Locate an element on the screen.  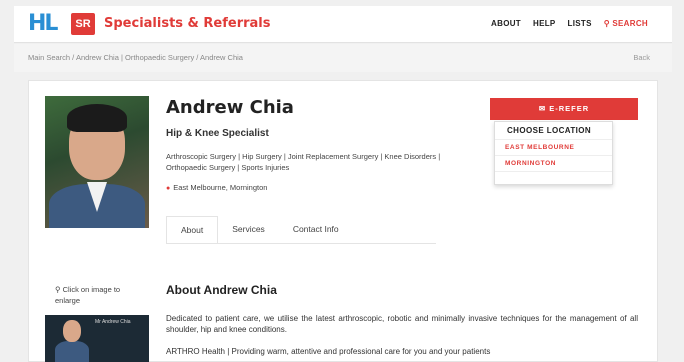
zoom-hint: ⚲ Click on image to enlarge is located at coordinates (100, 295).